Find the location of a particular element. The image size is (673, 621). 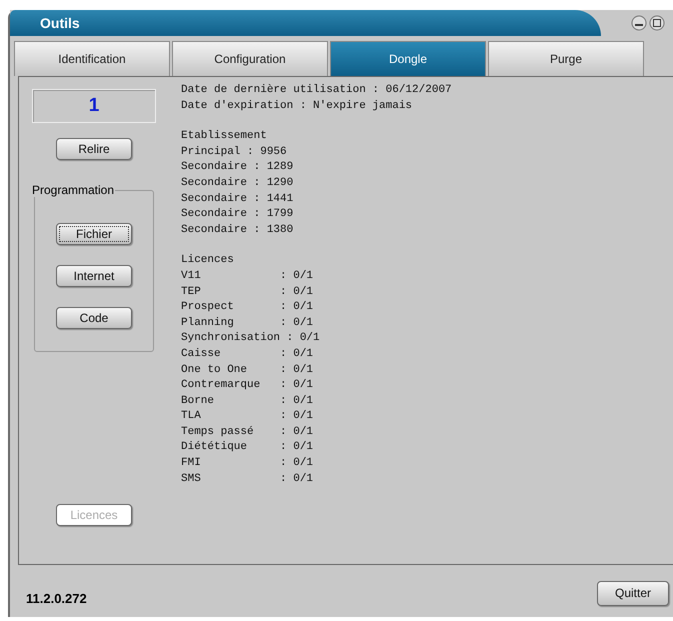

info-text: Planning : 0/1 is located at coordinates (247, 323).